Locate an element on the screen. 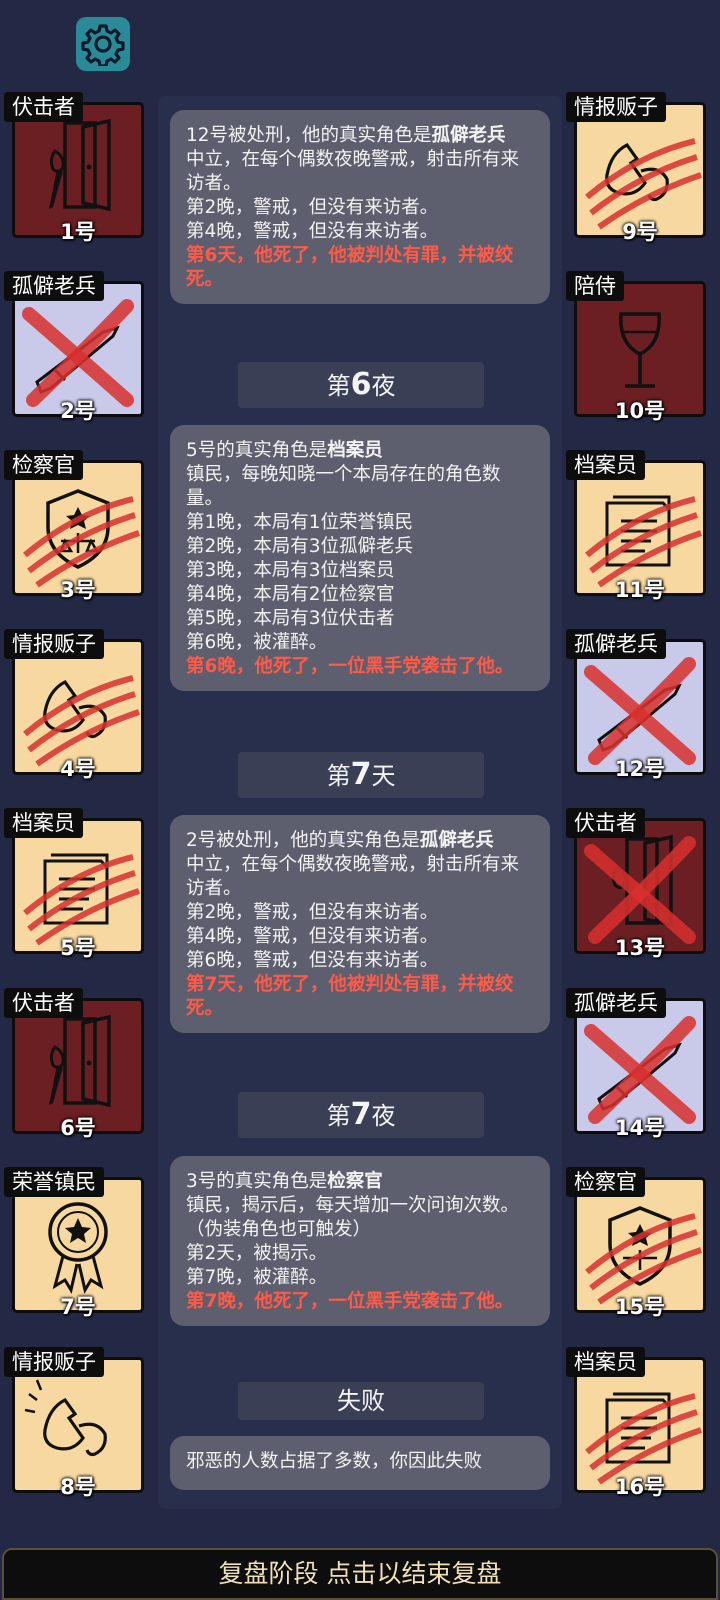 Image resolution: width=720 pixels, height=1600 pixels. phase-header: 第7天 is located at coordinates (361, 775).